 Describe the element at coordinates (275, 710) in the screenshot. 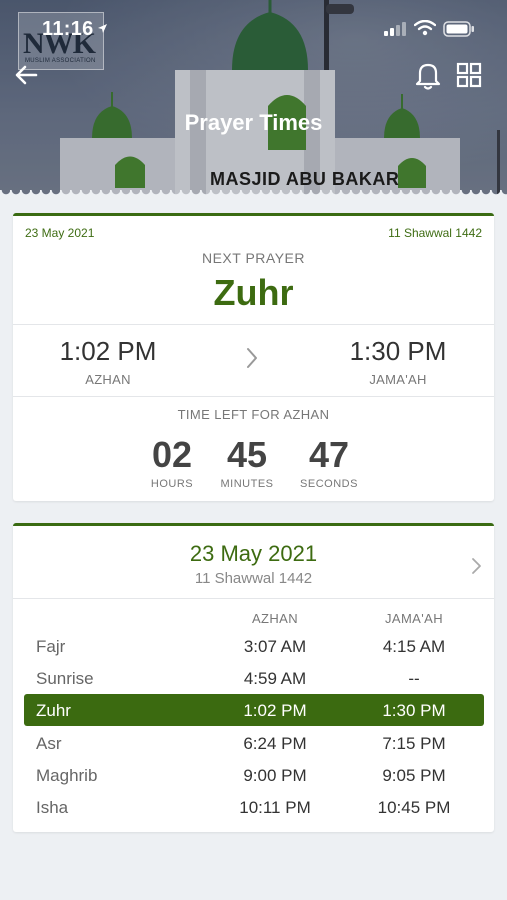

I see `prayer-azhan-time: 1:02 PM` at that location.